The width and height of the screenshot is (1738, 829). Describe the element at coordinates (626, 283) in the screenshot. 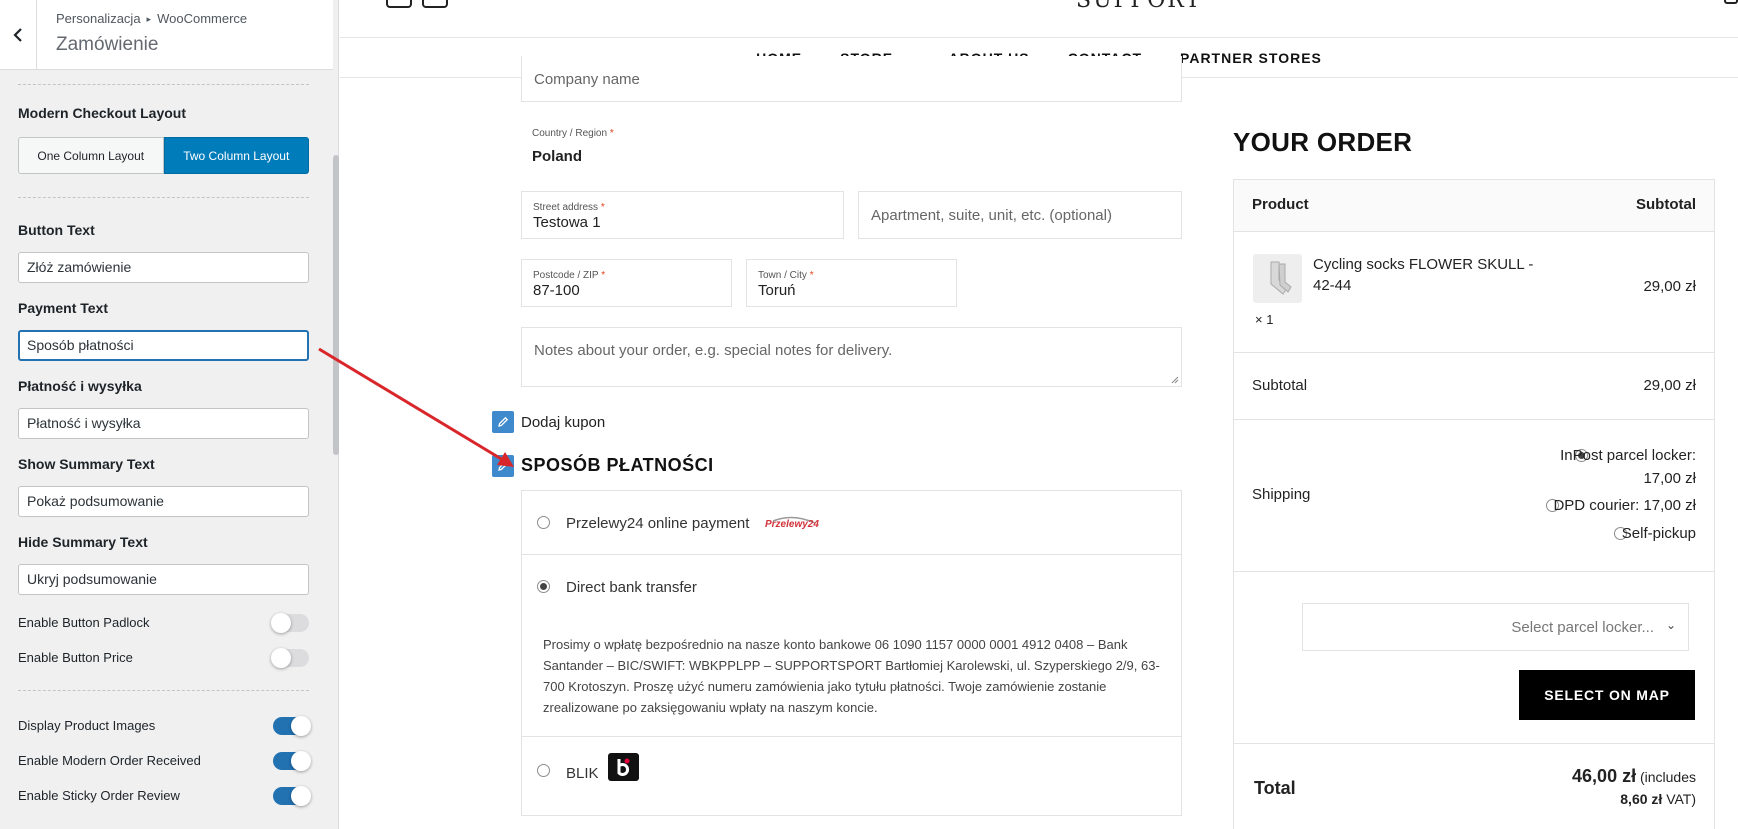

I see `postcode-field: Postcode / ZIP * 87-100` at that location.